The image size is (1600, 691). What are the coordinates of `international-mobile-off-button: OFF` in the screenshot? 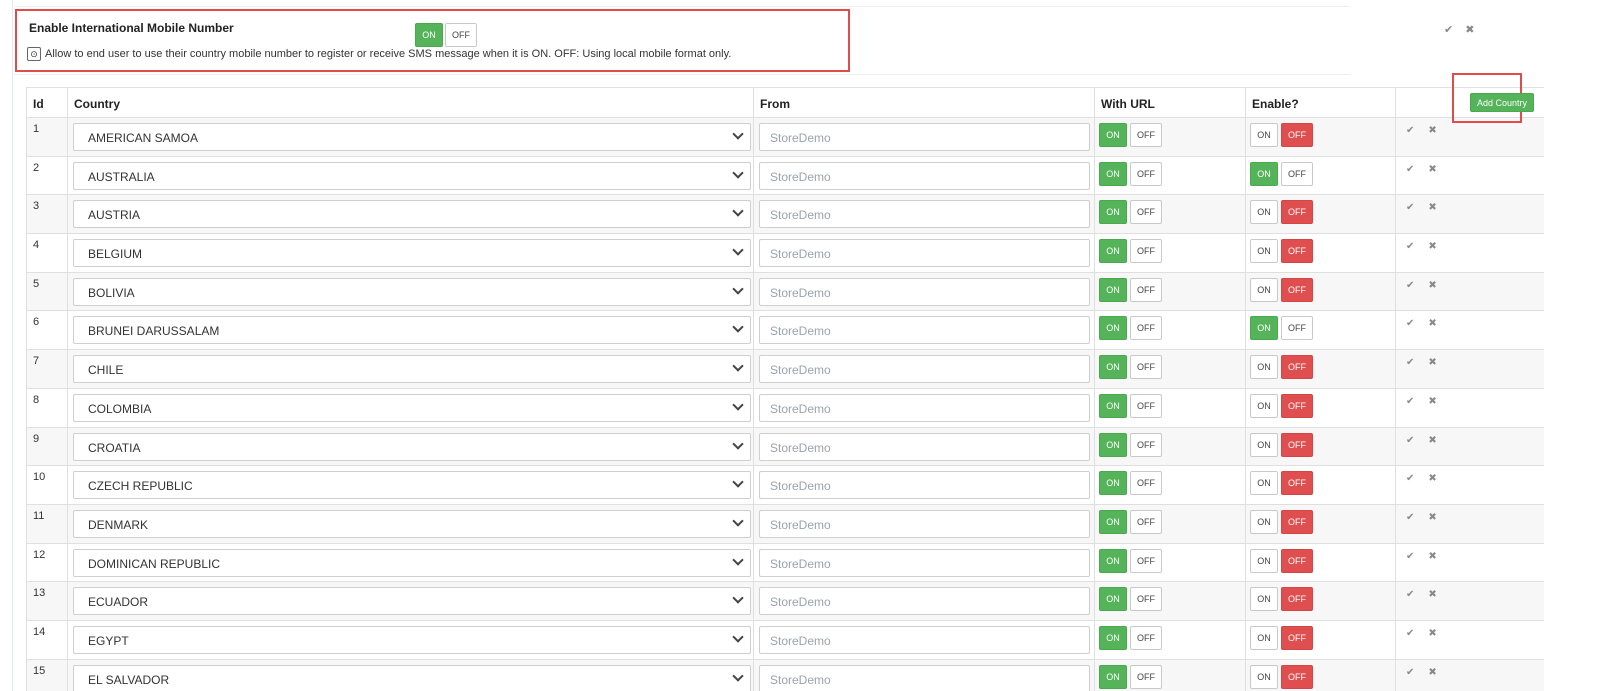 It's located at (461, 35).